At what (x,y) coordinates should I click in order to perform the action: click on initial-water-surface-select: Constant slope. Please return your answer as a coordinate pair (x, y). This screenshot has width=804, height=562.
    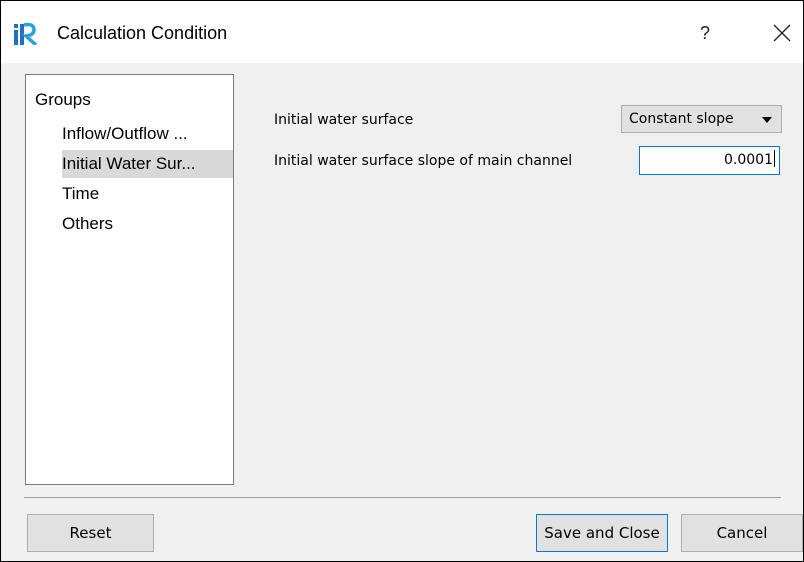
    Looking at the image, I should click on (701, 119).